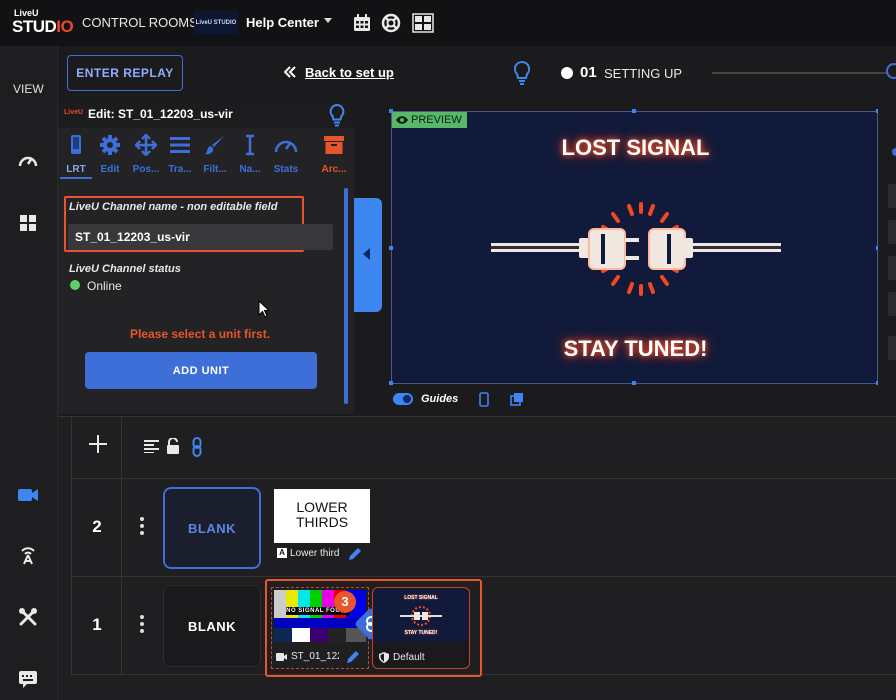  What do you see at coordinates (391, 111) in the screenshot?
I see `resize-handle-top-left` at bounding box center [391, 111].